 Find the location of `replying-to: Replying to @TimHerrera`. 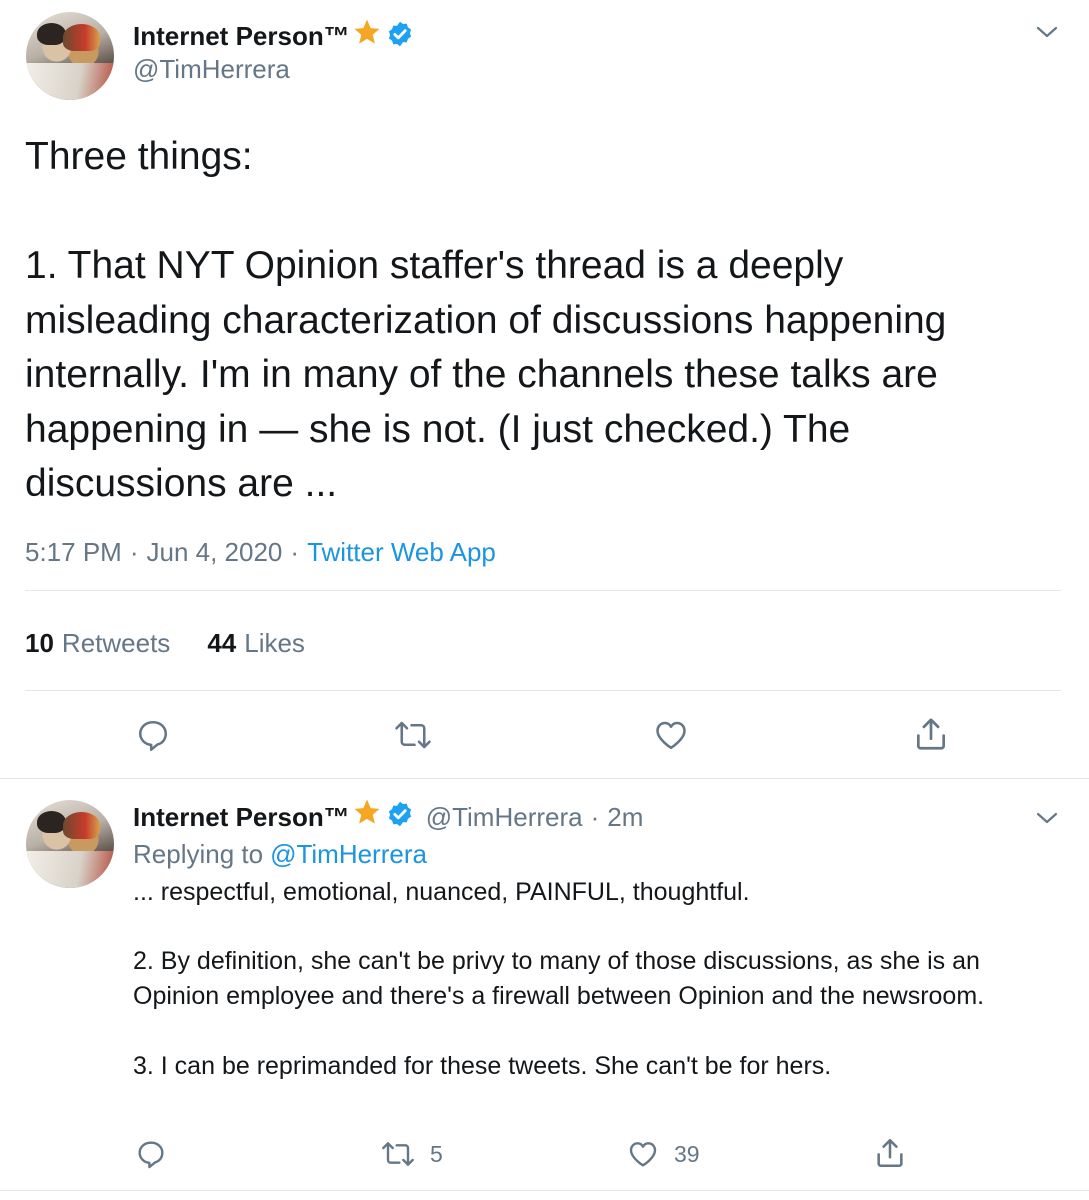

replying-to: Replying to @TimHerrera is located at coordinates (280, 854).